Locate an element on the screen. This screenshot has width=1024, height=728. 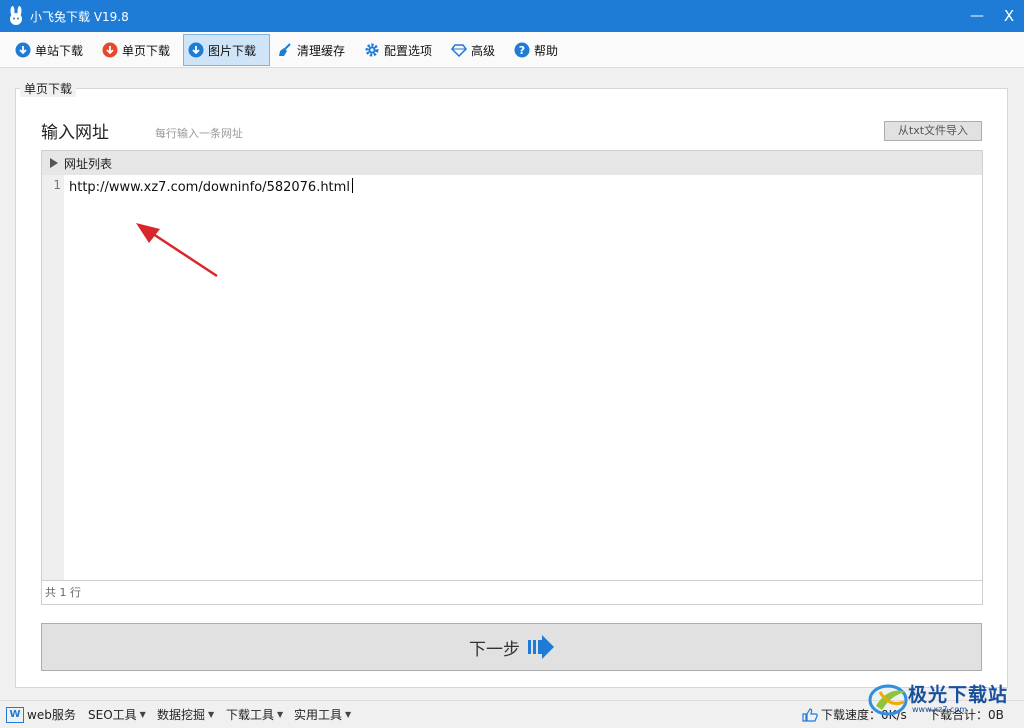
rabbit-logo-icon is located at coordinates (16, 15).